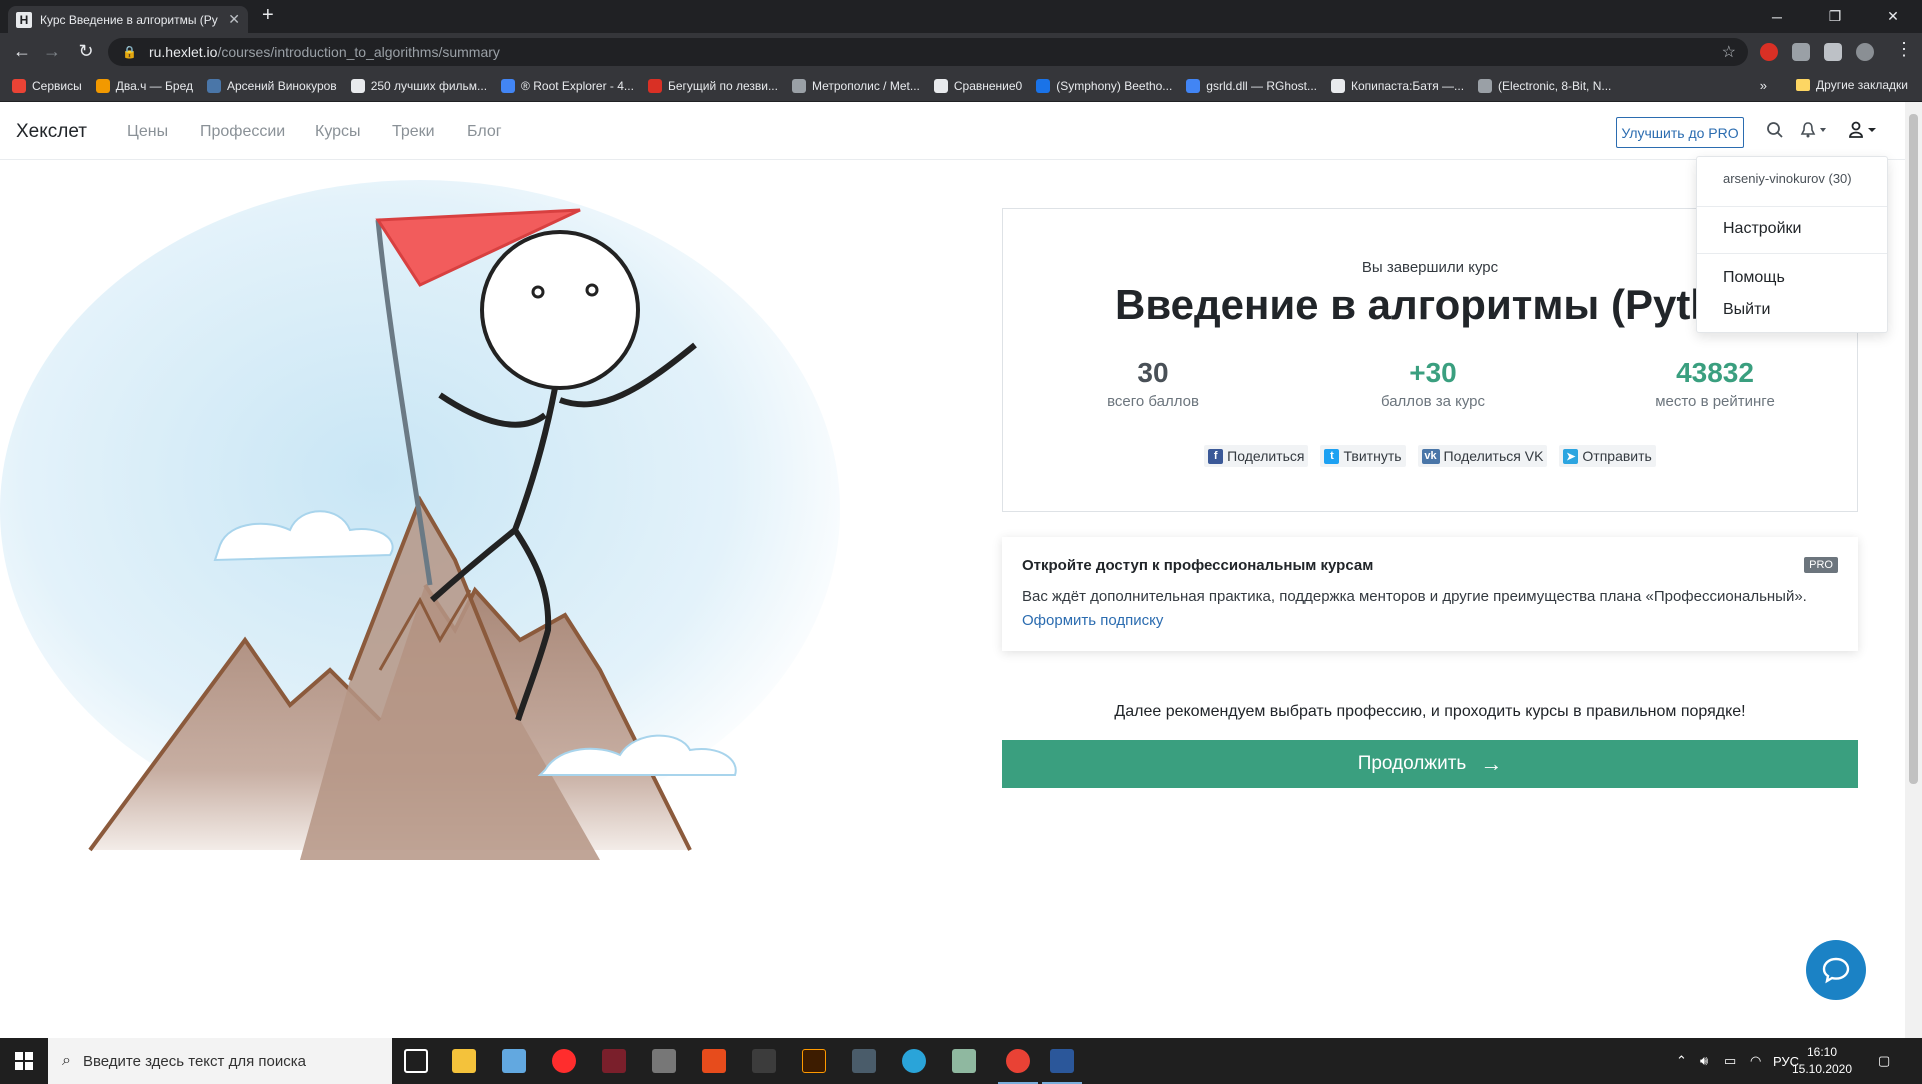 This screenshot has width=1922, height=1084. I want to click on volume-icon: 🔊︎, so click(1704, 1061).